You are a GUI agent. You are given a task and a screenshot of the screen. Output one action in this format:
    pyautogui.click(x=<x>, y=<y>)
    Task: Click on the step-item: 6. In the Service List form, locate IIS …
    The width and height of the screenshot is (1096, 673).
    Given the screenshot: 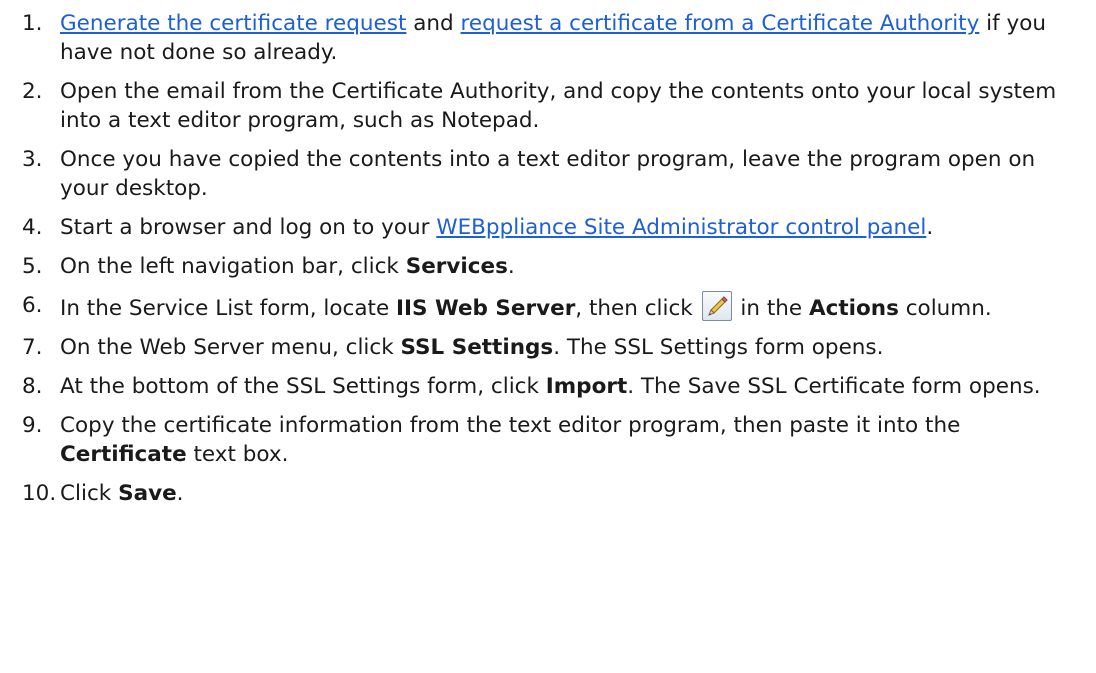 What is the action you would take?
    pyautogui.click(x=540, y=307)
    